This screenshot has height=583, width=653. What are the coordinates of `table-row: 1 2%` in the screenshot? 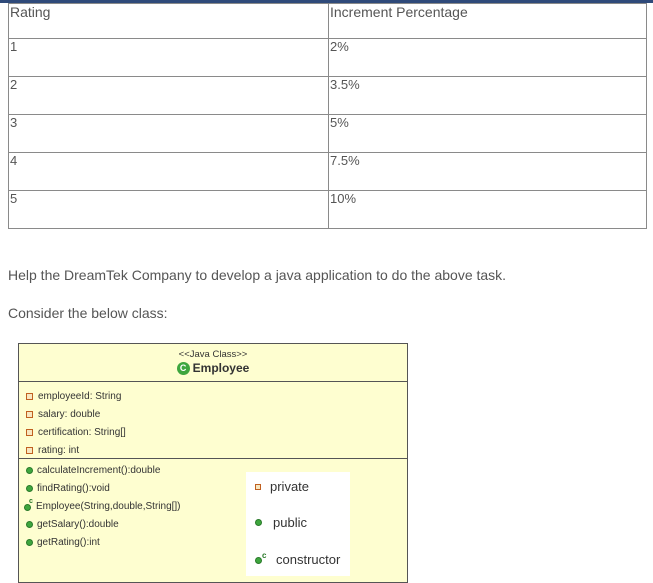 It's located at (327, 57).